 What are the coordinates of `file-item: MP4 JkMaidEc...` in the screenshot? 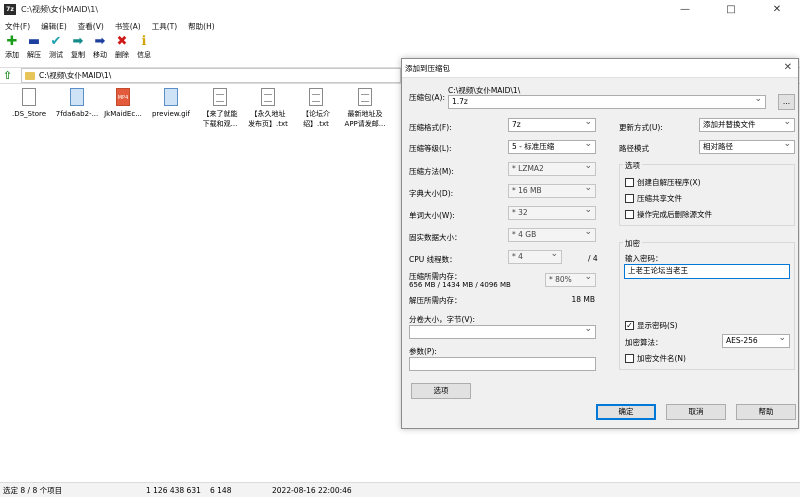 It's located at (123, 103).